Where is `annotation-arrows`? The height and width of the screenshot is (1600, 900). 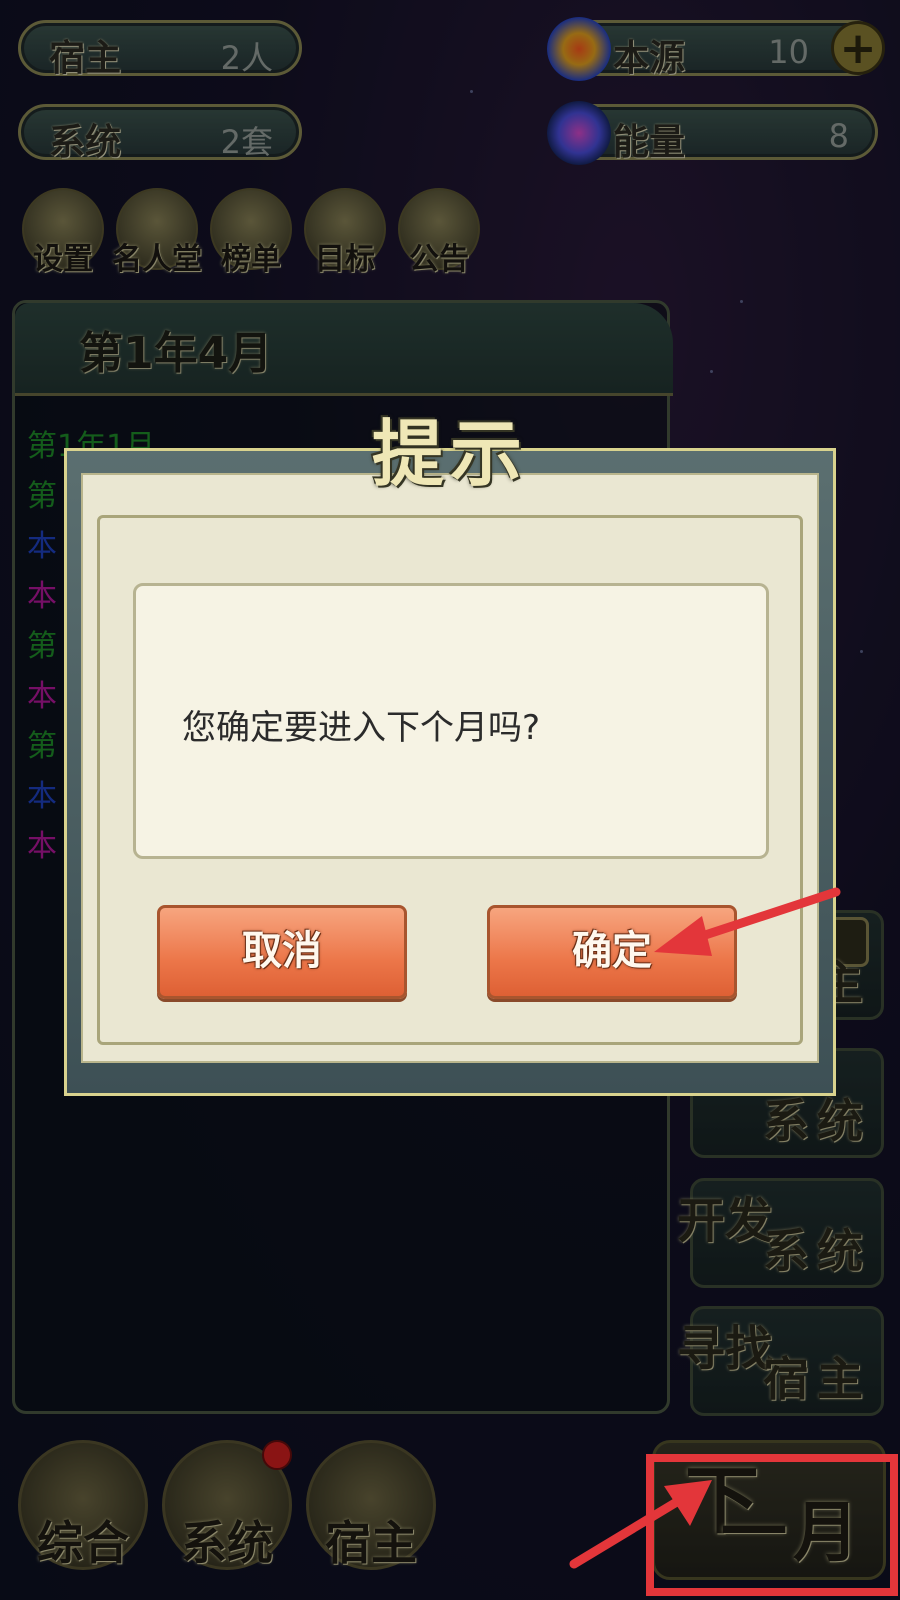
annotation-arrows is located at coordinates (705, 1228).